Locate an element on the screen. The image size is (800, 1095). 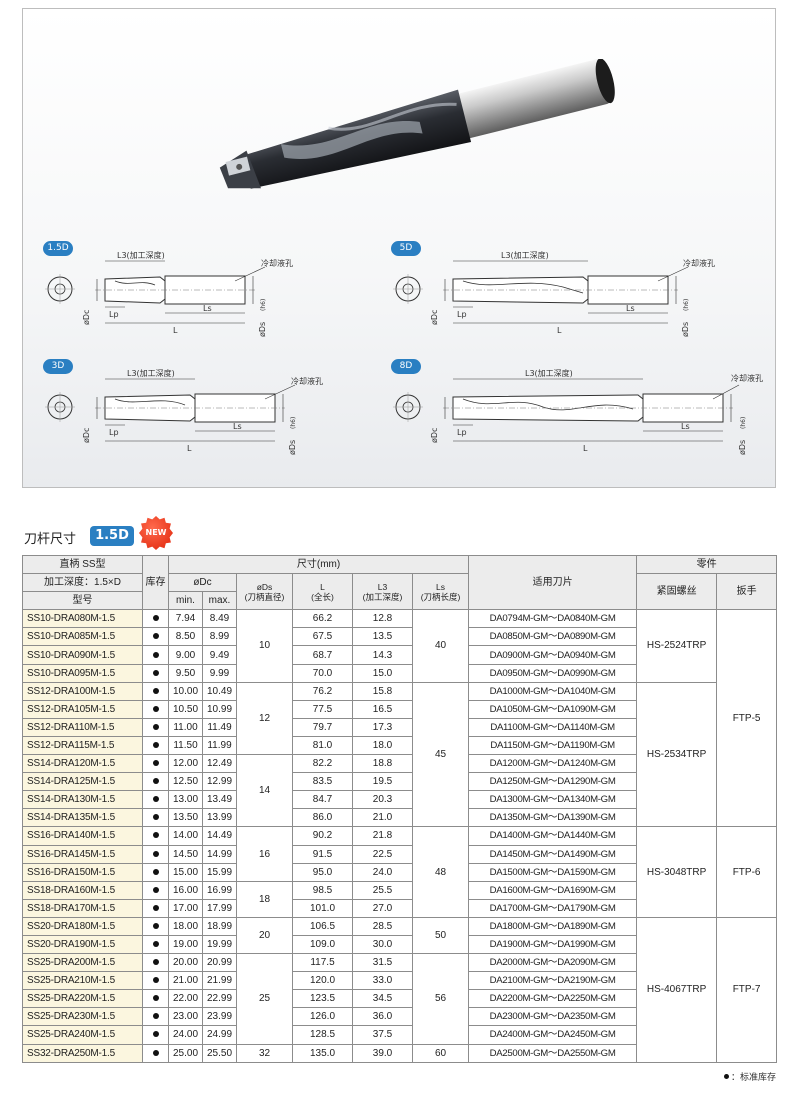
ds-cell: 16 is located at coordinates (264, 854).